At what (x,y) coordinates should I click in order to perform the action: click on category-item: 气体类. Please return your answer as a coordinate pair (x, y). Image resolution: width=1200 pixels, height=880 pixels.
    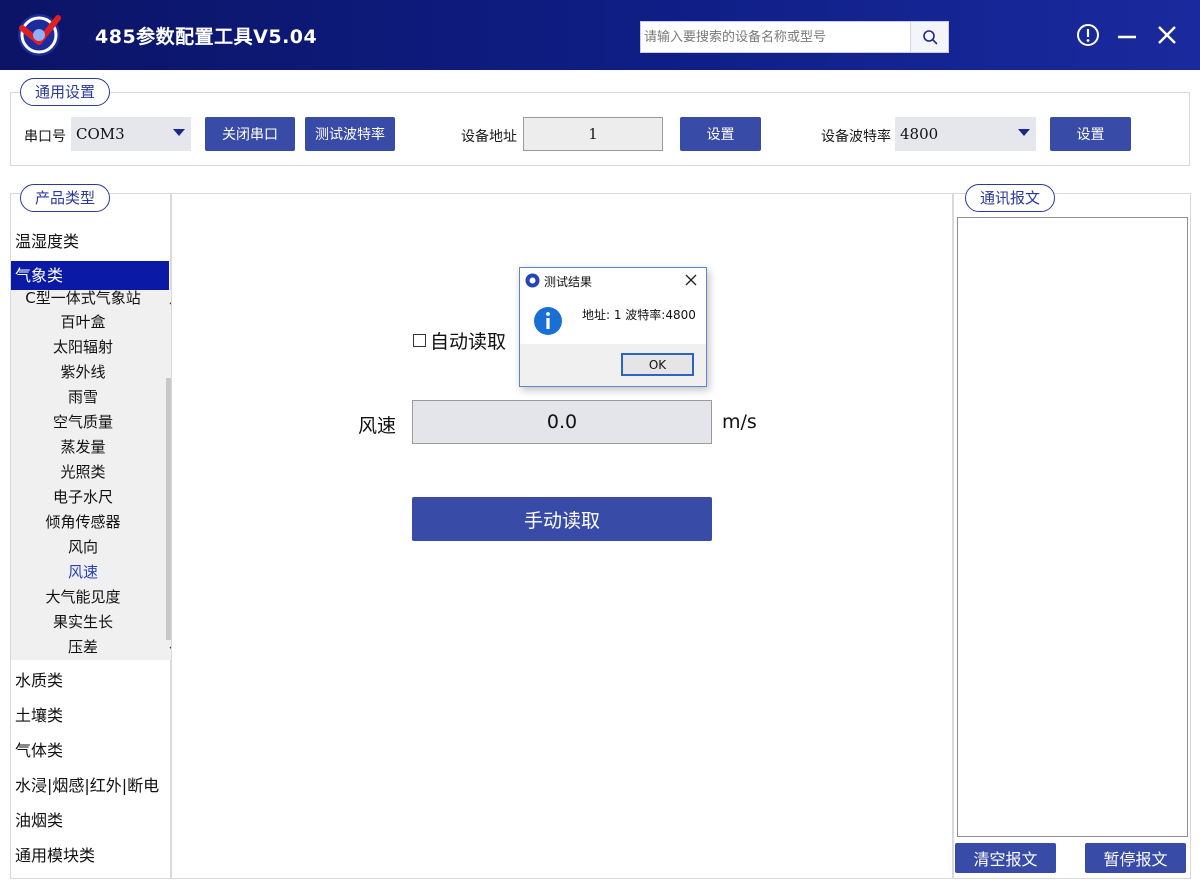
    Looking at the image, I should click on (90, 751).